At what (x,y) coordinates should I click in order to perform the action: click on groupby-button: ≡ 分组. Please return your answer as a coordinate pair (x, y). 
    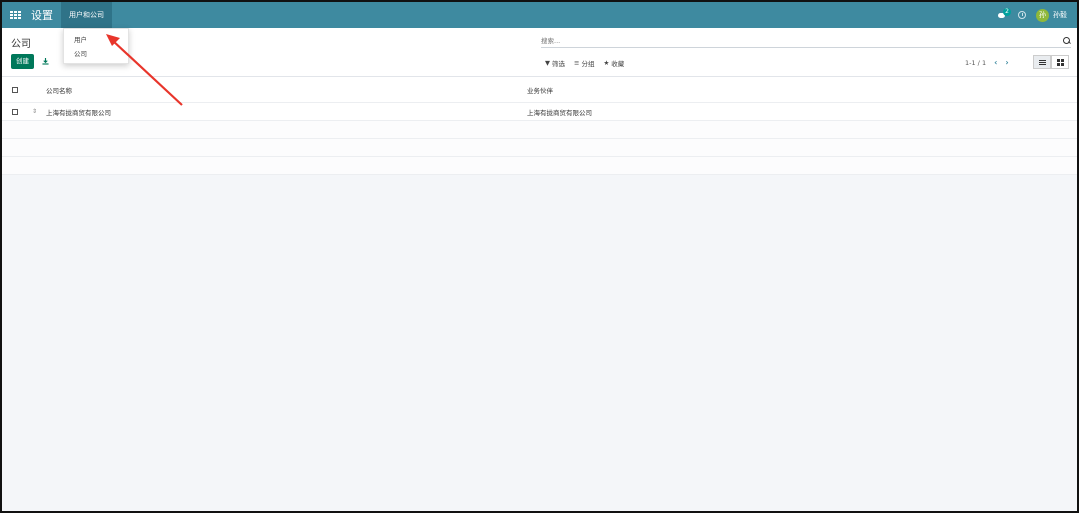
    Looking at the image, I should click on (584, 63).